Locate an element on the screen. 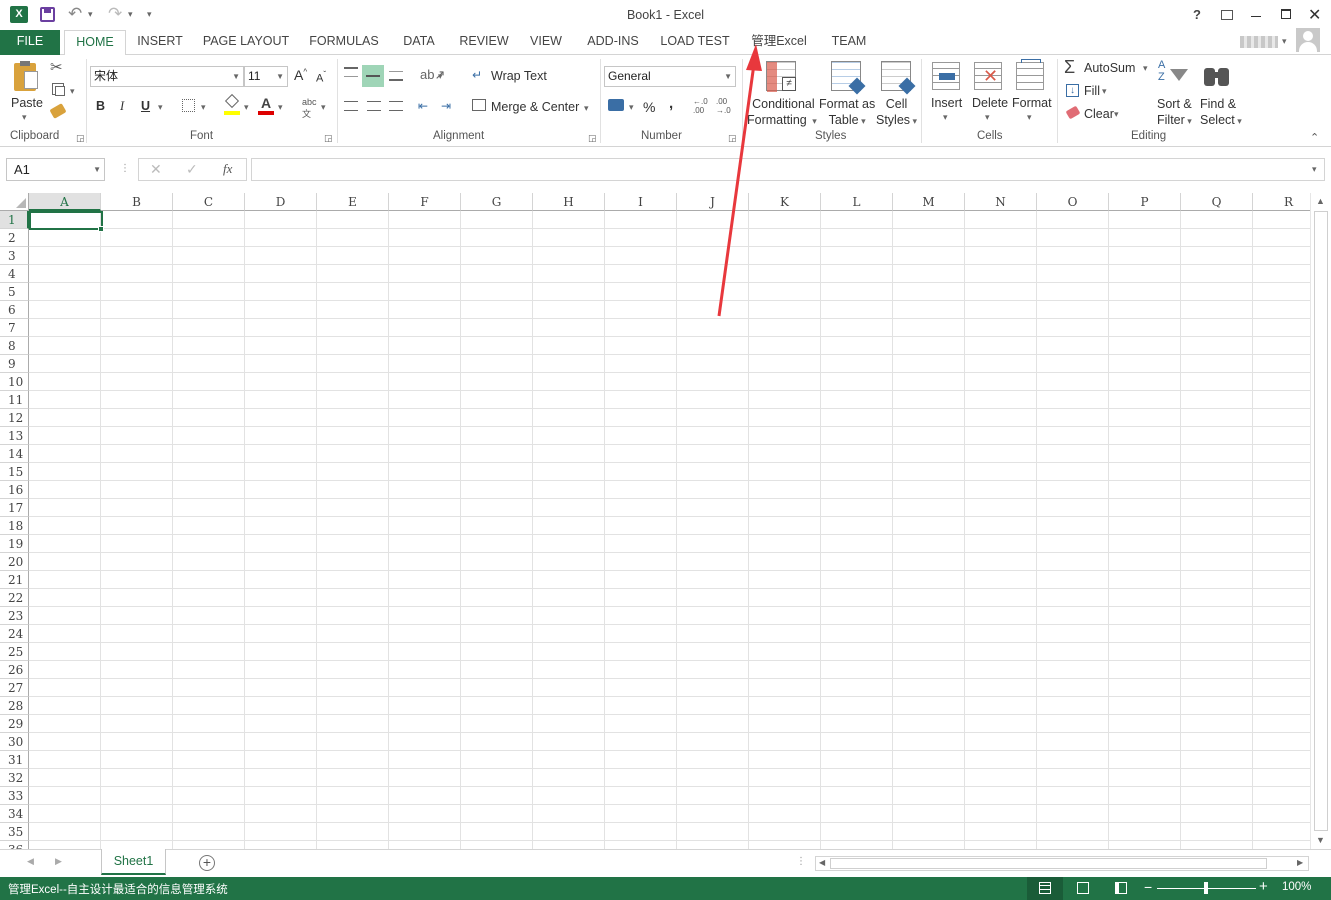  align-left-icon is located at coordinates (351, 106).